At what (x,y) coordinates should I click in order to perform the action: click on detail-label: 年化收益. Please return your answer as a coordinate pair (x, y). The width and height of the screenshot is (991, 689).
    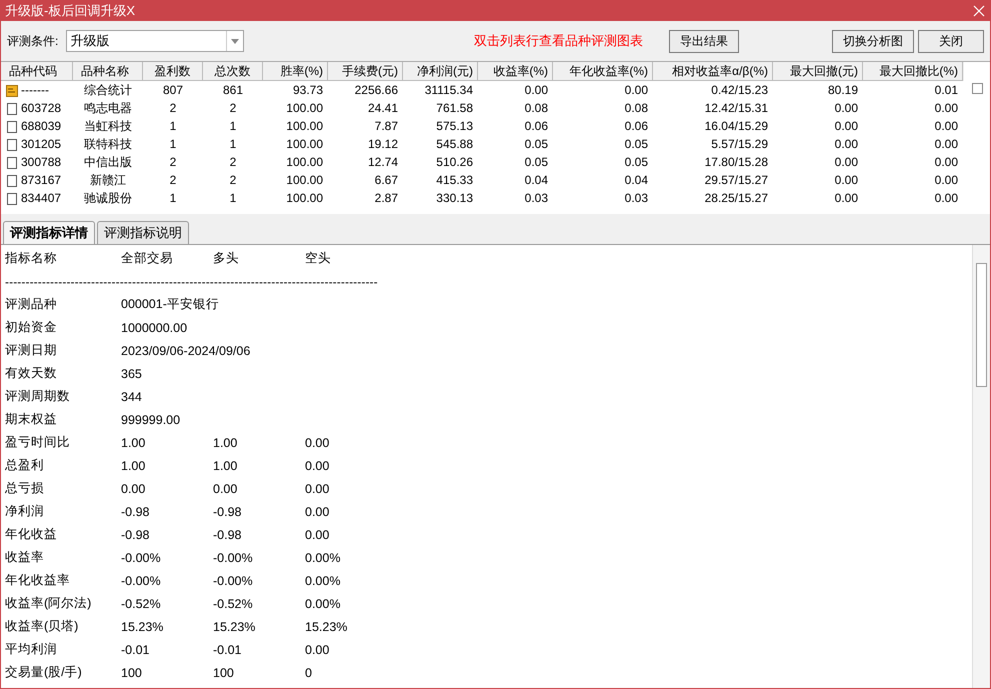
    Looking at the image, I should click on (31, 534).